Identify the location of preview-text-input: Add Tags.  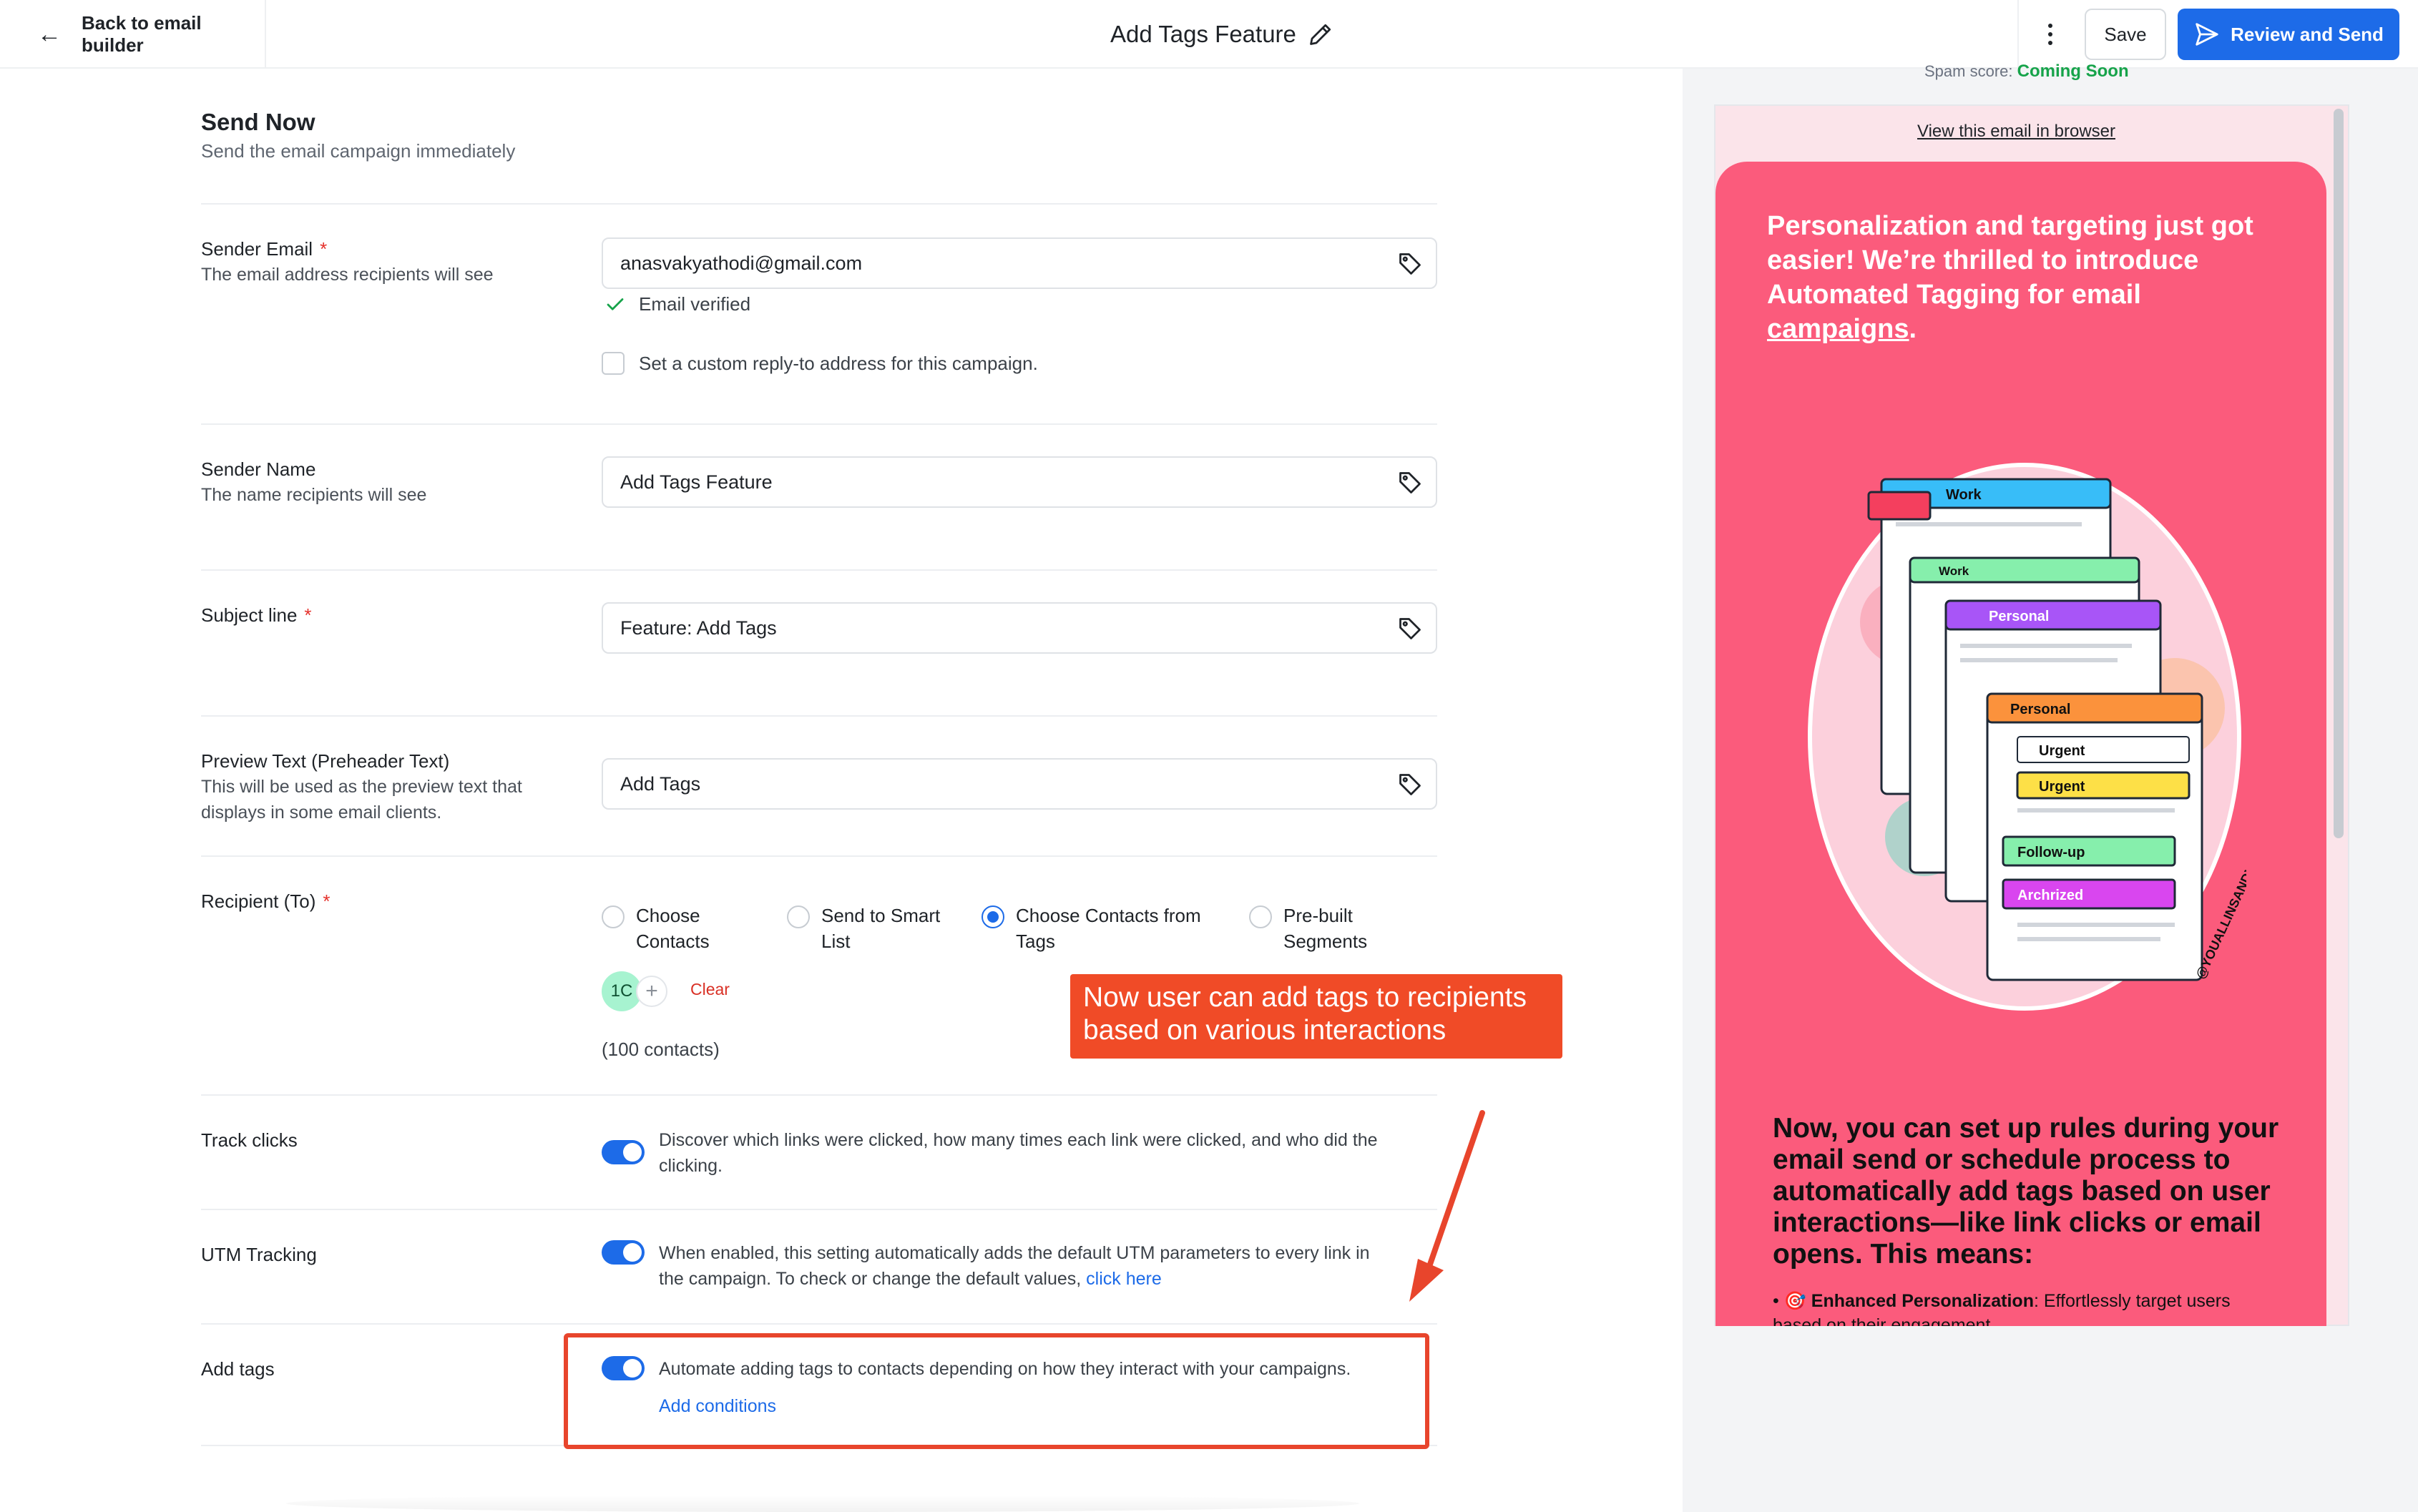
(1020, 784).